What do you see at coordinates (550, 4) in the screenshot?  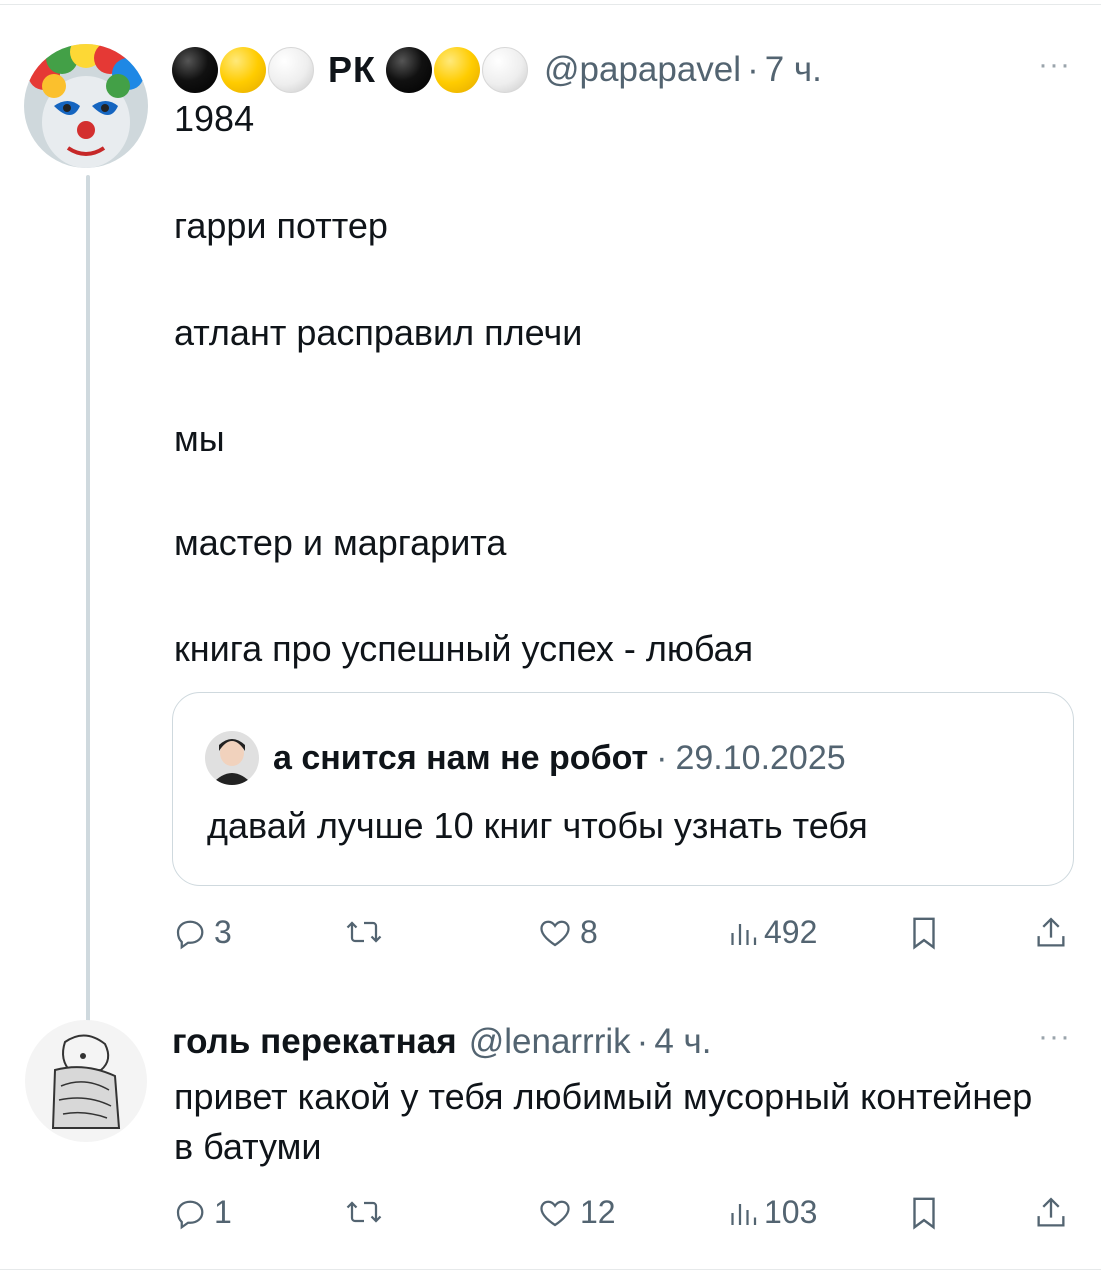 I see `top-divider` at bounding box center [550, 4].